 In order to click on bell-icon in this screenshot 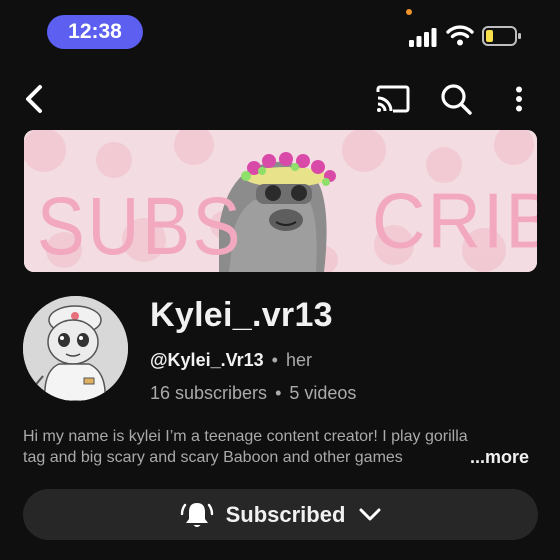, I will do `click(196, 514)`.